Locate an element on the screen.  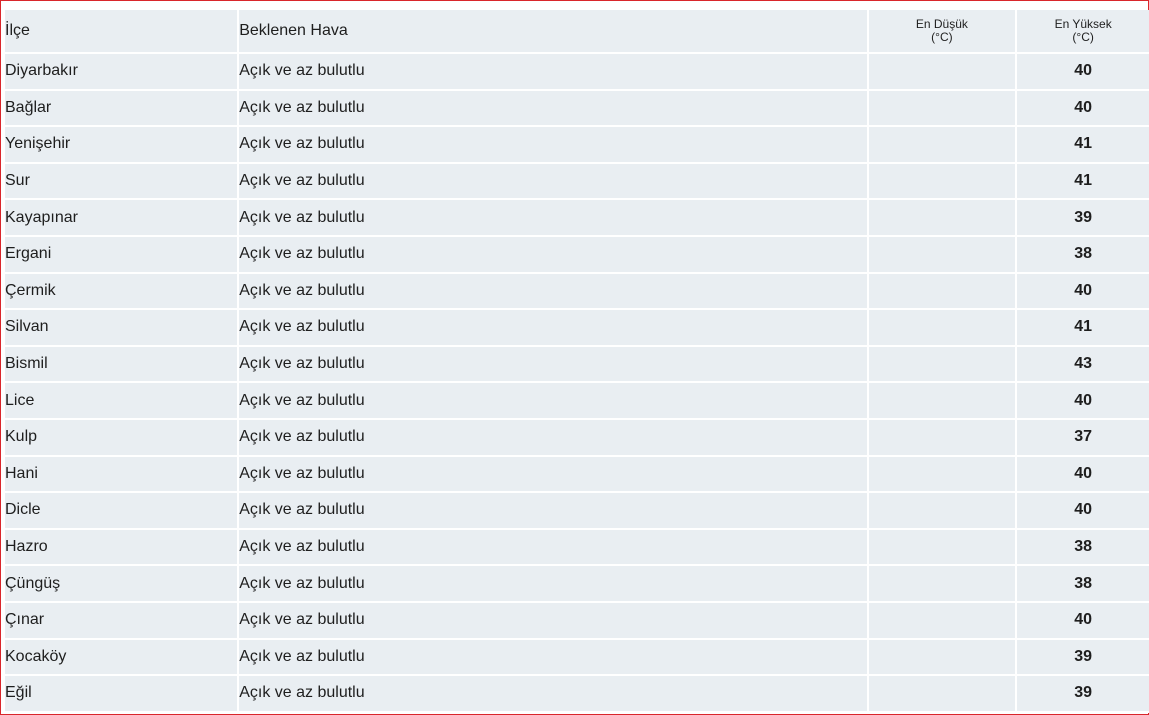
table-row: Hazro Açık ve az bulutlu 38 is located at coordinates (577, 547).